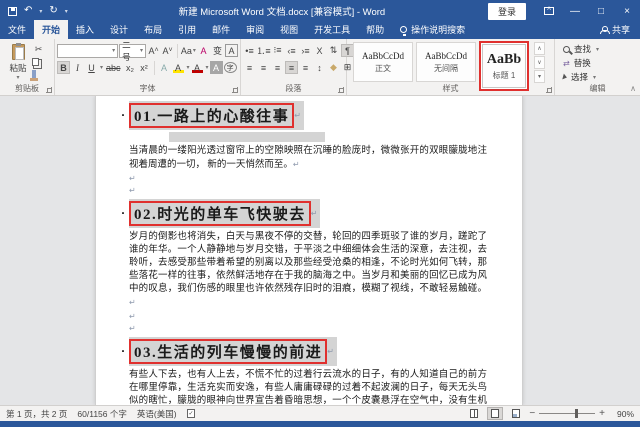 The width and height of the screenshot is (640, 427). Describe the element at coordinates (220, 213) in the screenshot. I see `heading-2-text: 02.时光的单车飞快驶去` at that location.